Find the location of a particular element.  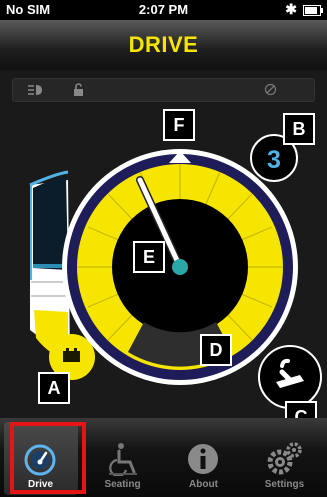

gears-icon is located at coordinates (284, 458).